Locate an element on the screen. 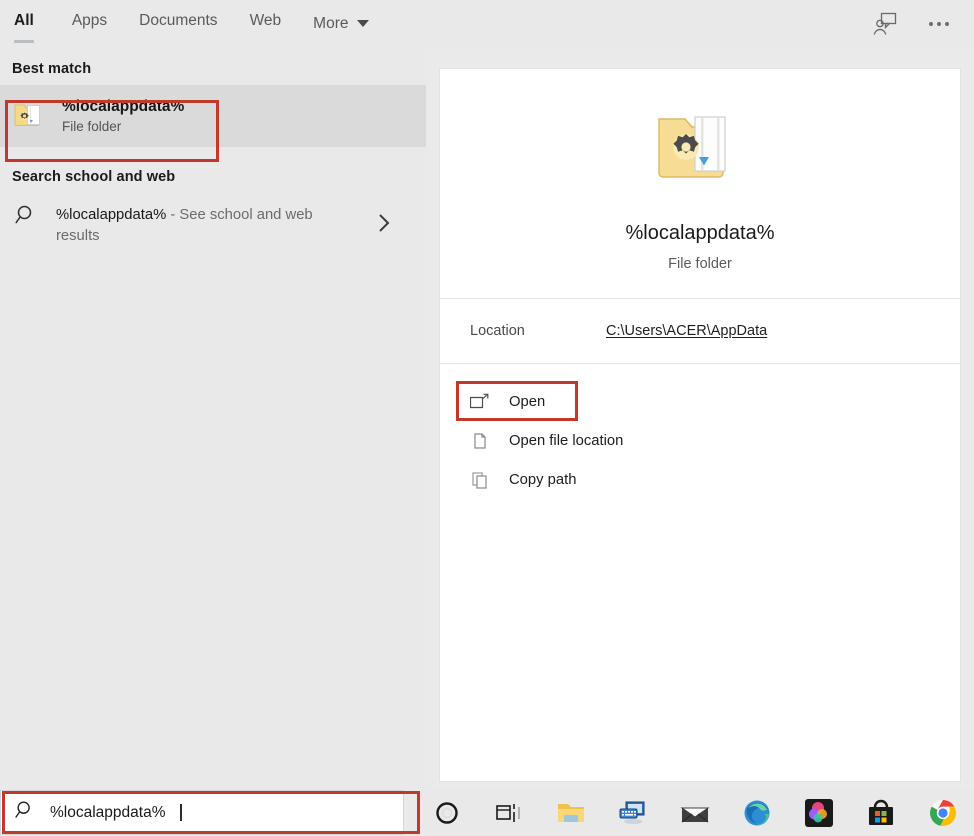 Image resolution: width=974 pixels, height=836 pixels. tab-all-label: All is located at coordinates (24, 20).